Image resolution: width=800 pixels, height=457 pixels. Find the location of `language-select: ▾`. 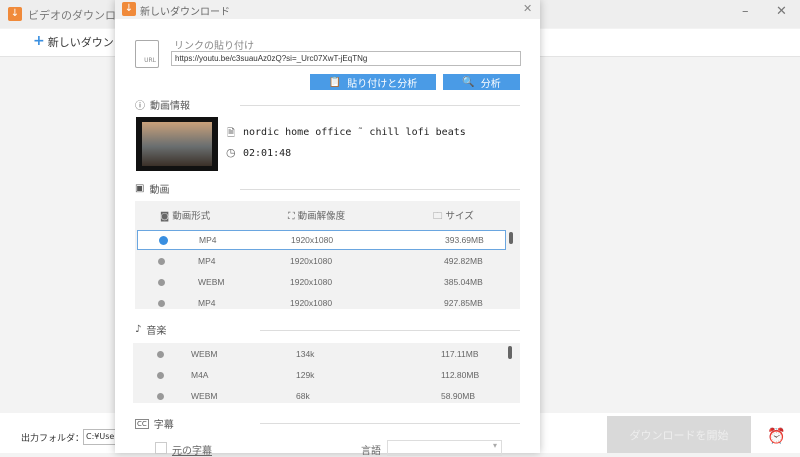

language-select: ▾ is located at coordinates (444, 448).